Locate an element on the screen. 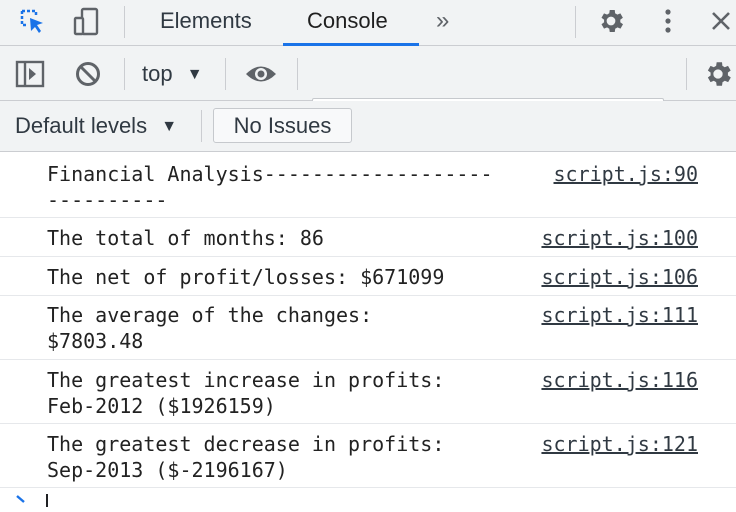 Image resolution: width=736 pixels, height=512 pixels. source-link: script.js:111 is located at coordinates (619, 315).